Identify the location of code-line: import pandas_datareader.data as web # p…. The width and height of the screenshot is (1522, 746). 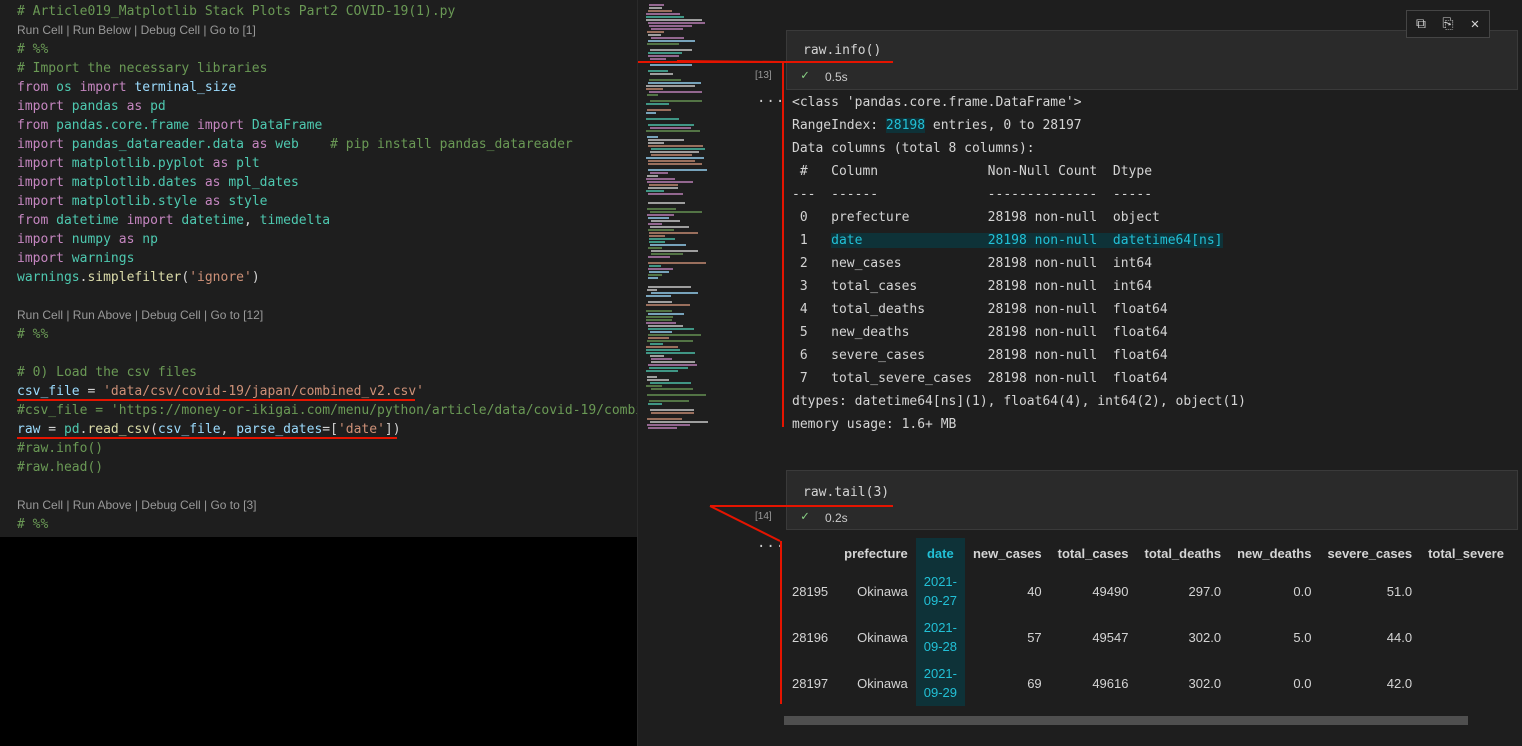
(295, 144).